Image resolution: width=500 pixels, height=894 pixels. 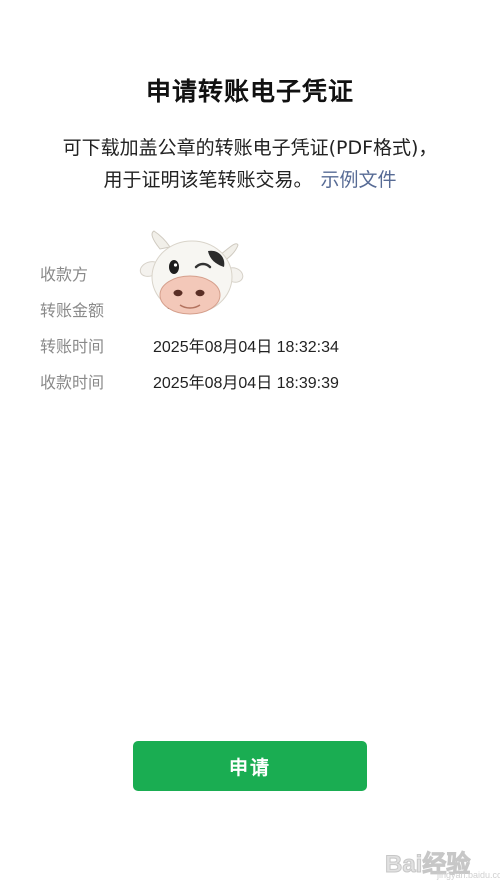 What do you see at coordinates (250, 148) in the screenshot?
I see `description-line-1: 可下载加盖公章的转账电子凭证(PDF格式)，` at bounding box center [250, 148].